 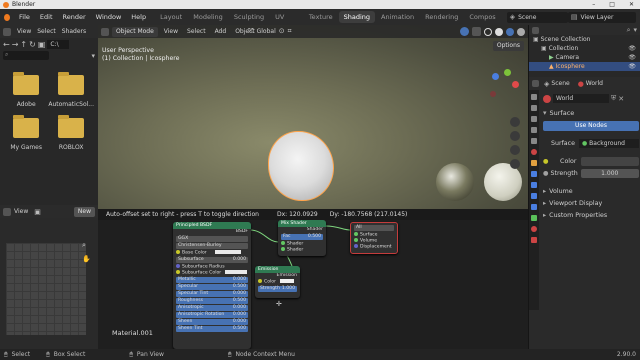 I want to click on maximize-button: □, so click(x=612, y=4).